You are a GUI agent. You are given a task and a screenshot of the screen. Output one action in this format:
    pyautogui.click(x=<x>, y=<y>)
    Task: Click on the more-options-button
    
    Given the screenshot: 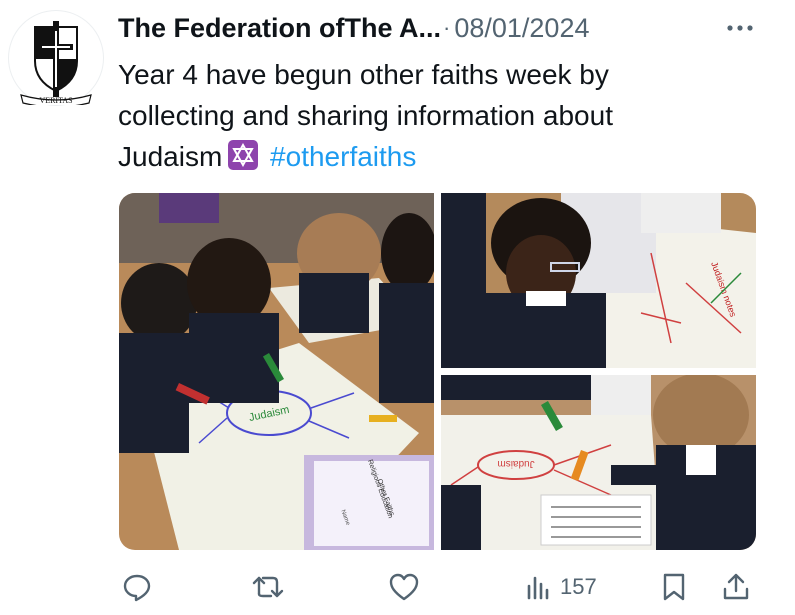 What is the action you would take?
    pyautogui.click(x=740, y=28)
    